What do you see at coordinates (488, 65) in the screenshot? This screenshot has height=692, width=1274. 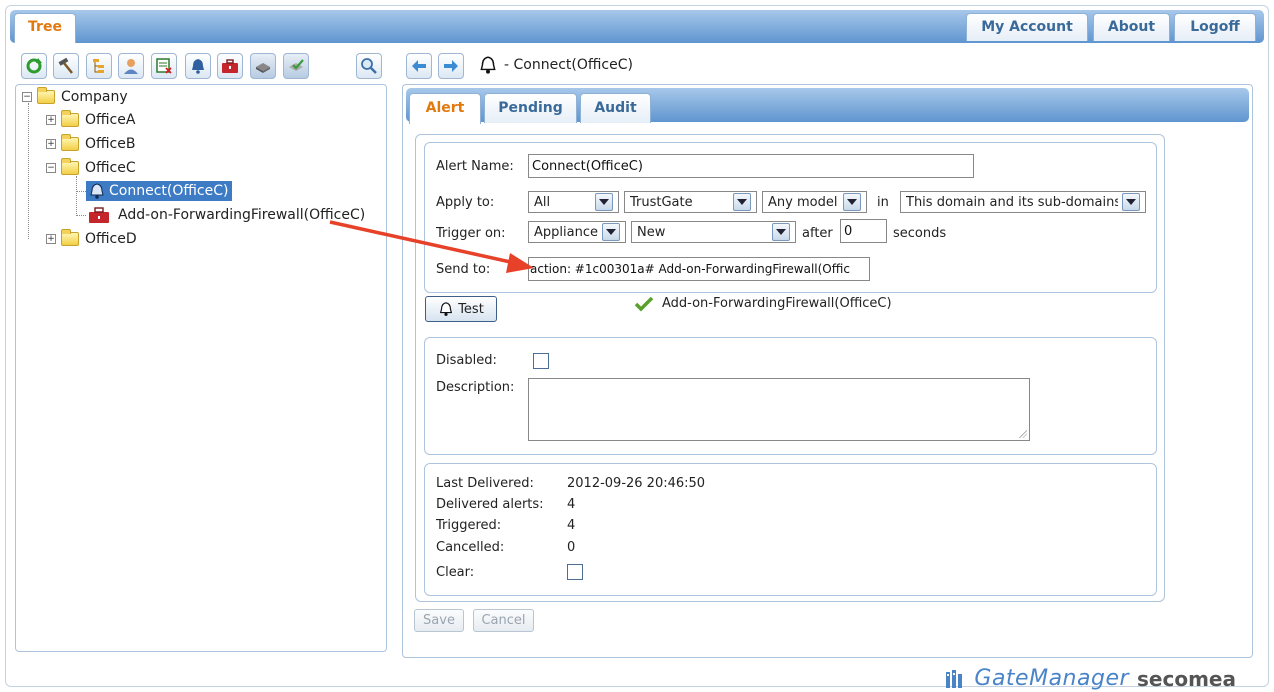 I see `bell-icon` at bounding box center [488, 65].